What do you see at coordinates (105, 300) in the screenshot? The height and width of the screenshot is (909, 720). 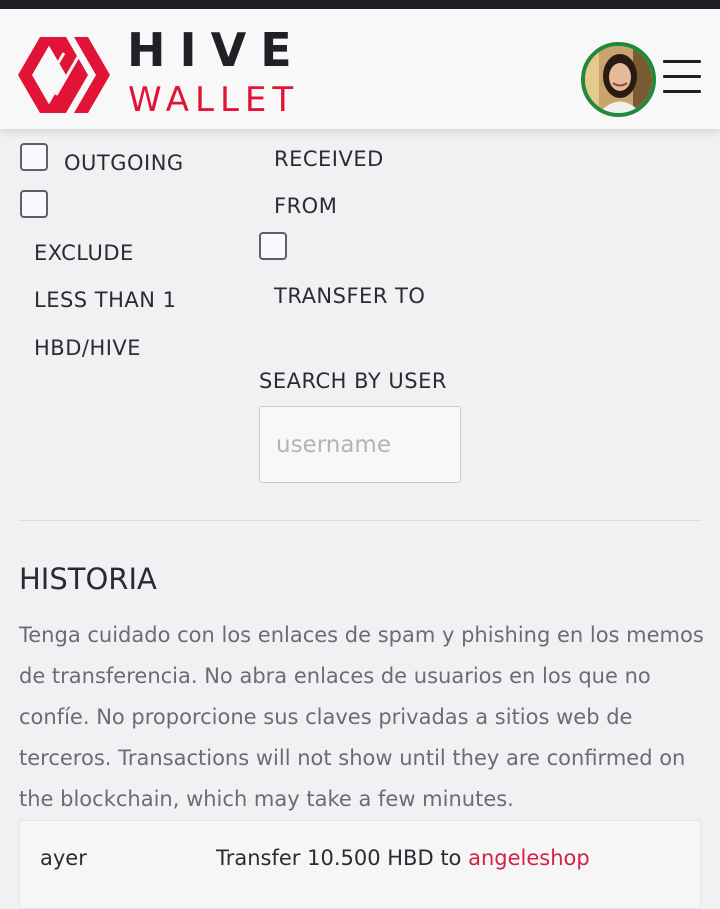 I see `exclude-label-line2: LESS THAN 1` at bounding box center [105, 300].